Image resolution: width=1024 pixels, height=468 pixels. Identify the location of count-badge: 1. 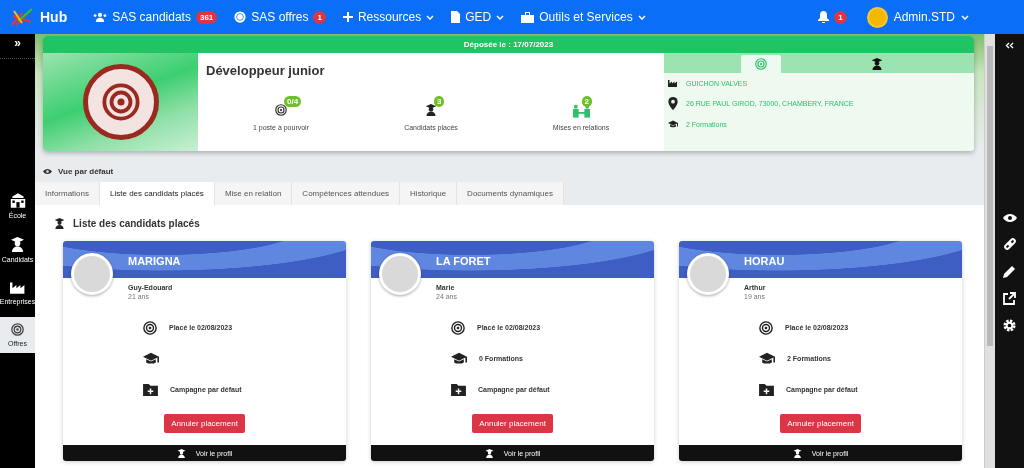
(319, 17).